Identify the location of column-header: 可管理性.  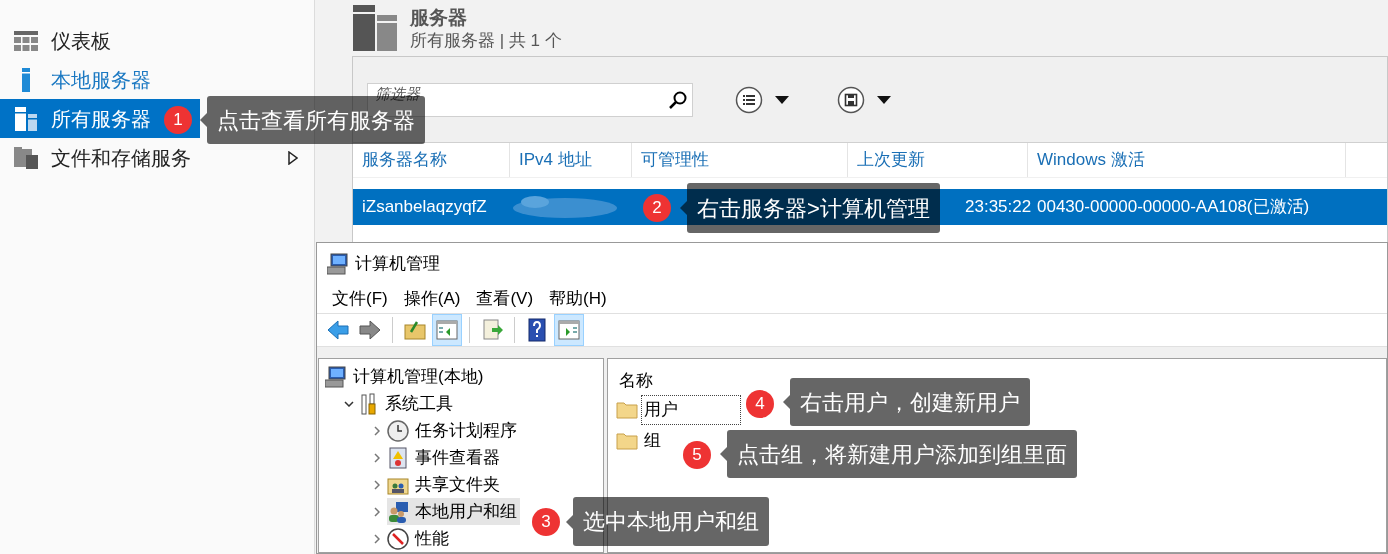
(740, 160).